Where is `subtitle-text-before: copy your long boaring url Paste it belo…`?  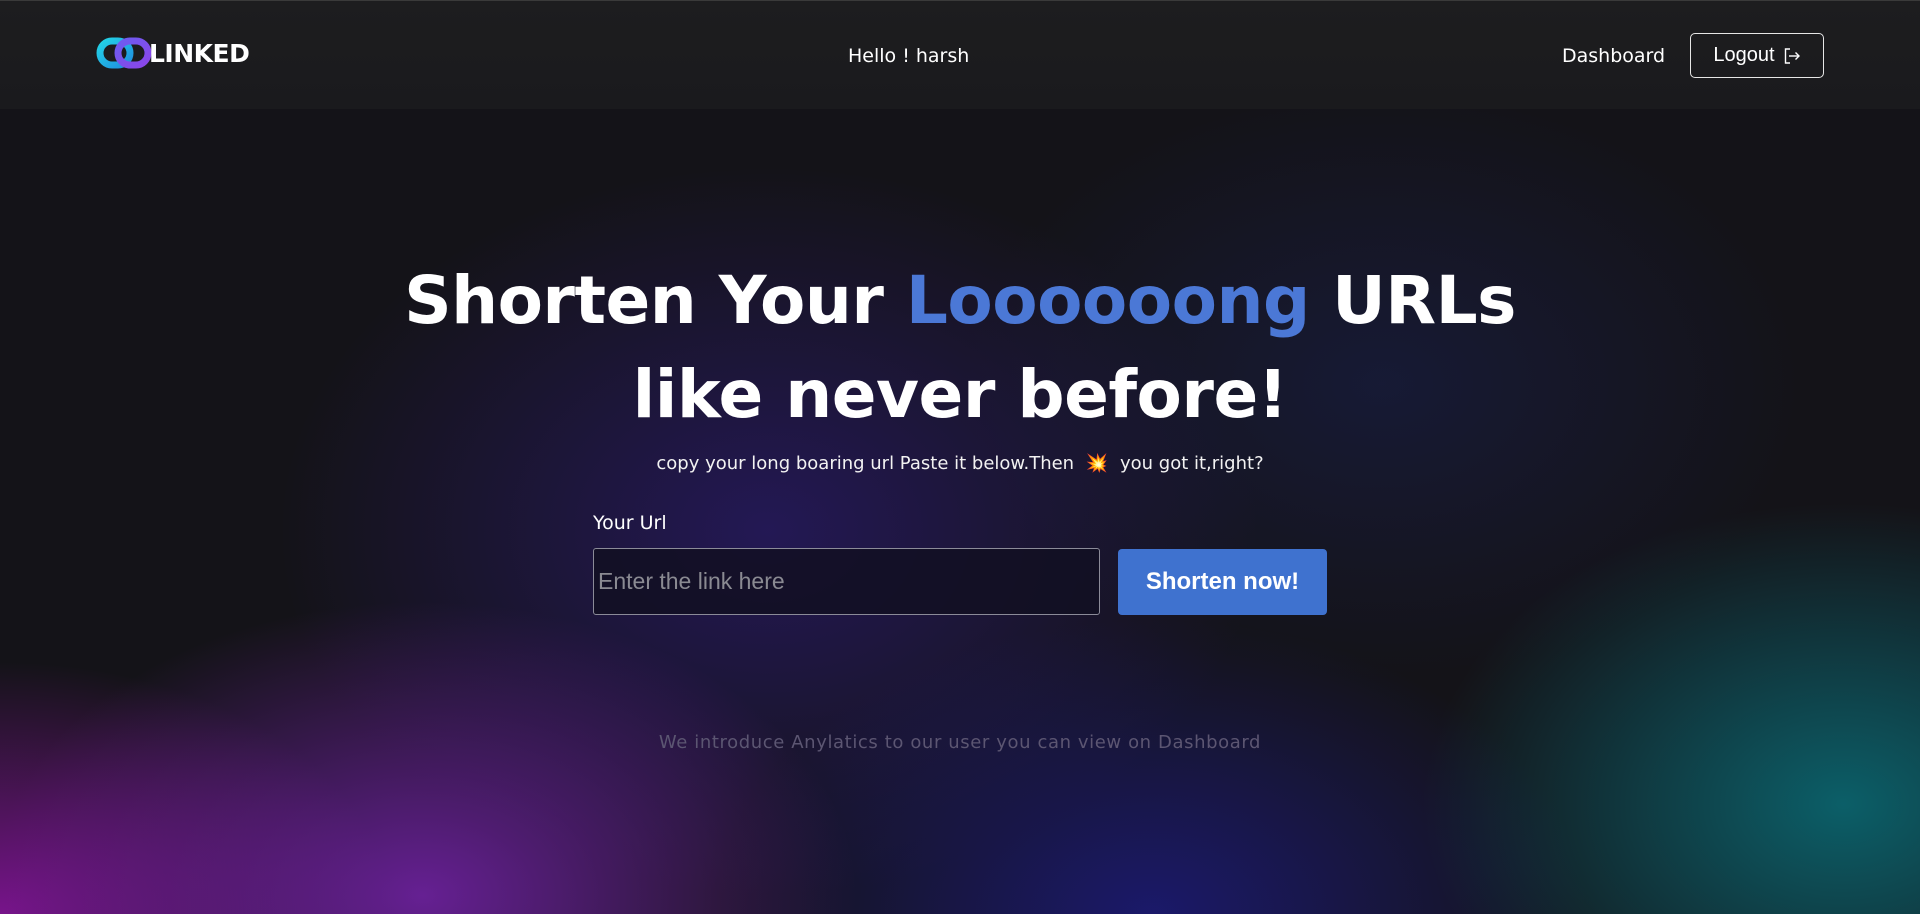 subtitle-text-before: copy your long boaring url Paste it belo… is located at coordinates (865, 463).